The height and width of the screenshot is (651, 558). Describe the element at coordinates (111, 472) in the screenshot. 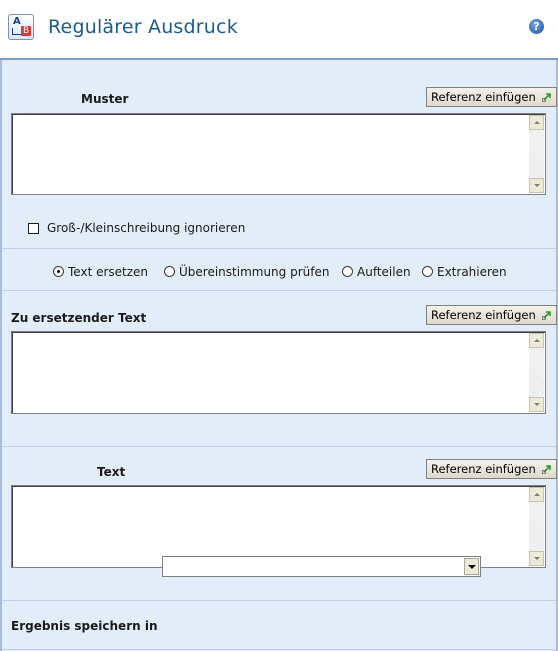

I see `text-label: Text` at that location.